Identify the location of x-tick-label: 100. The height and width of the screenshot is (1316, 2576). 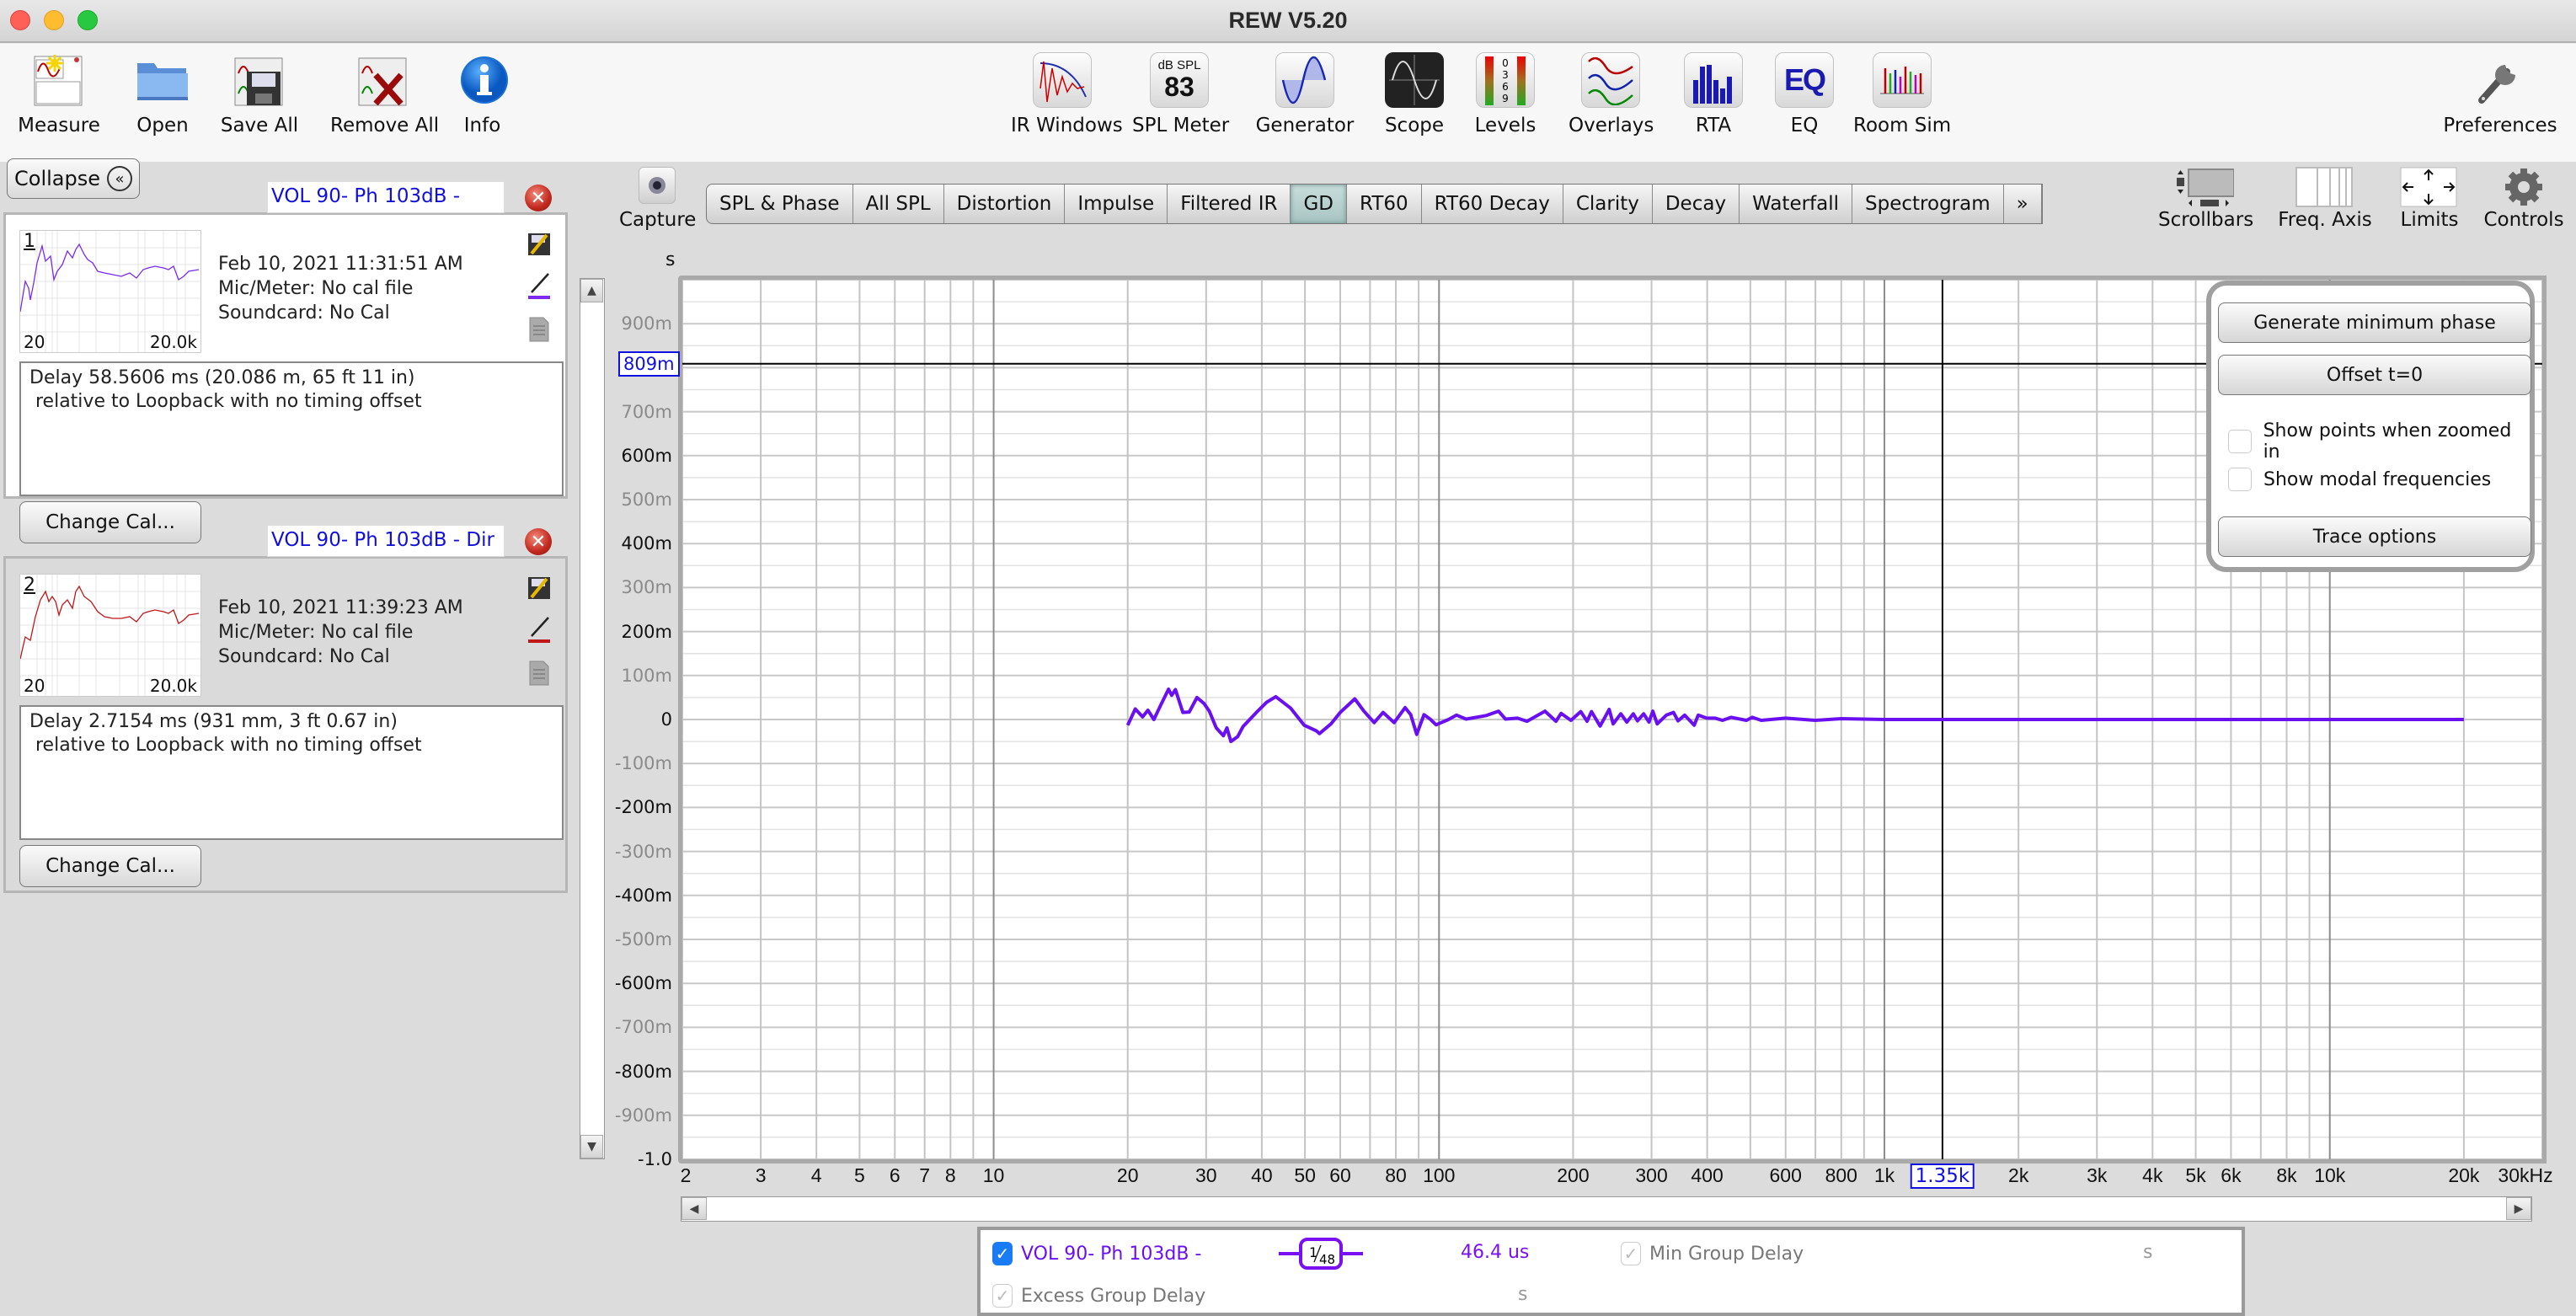
(1439, 1175).